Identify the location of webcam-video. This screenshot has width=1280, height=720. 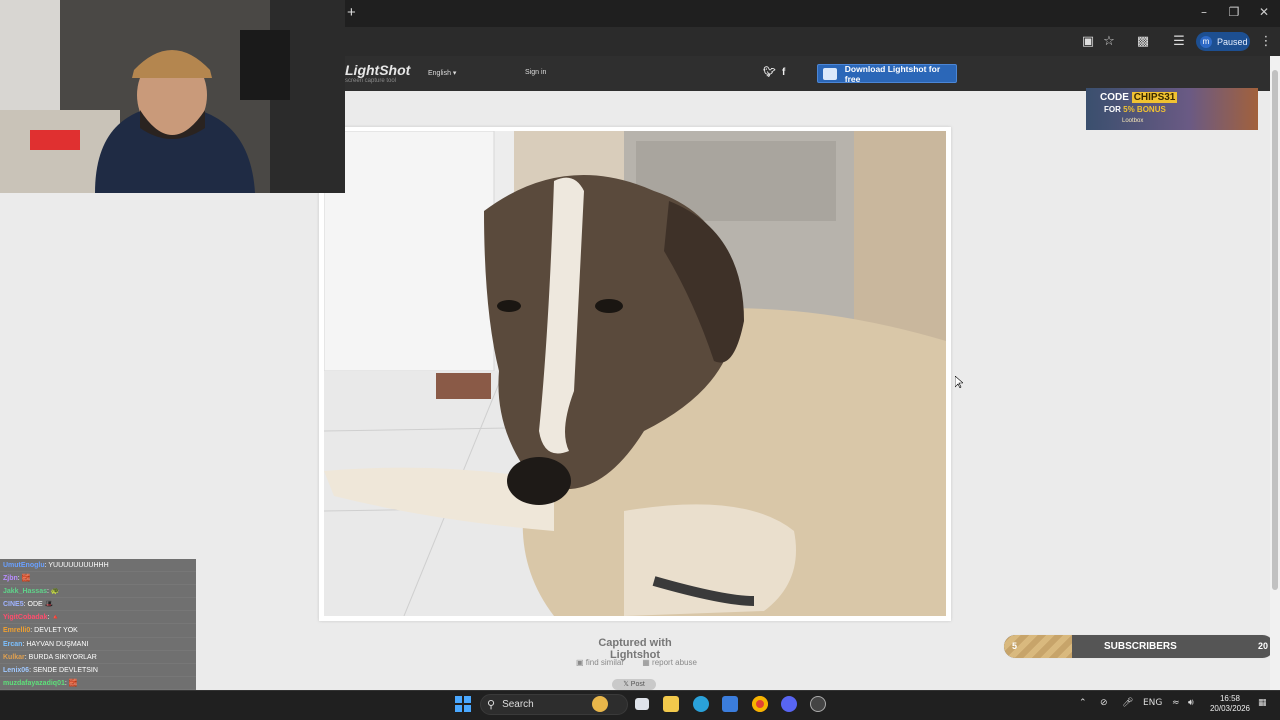
(172, 96).